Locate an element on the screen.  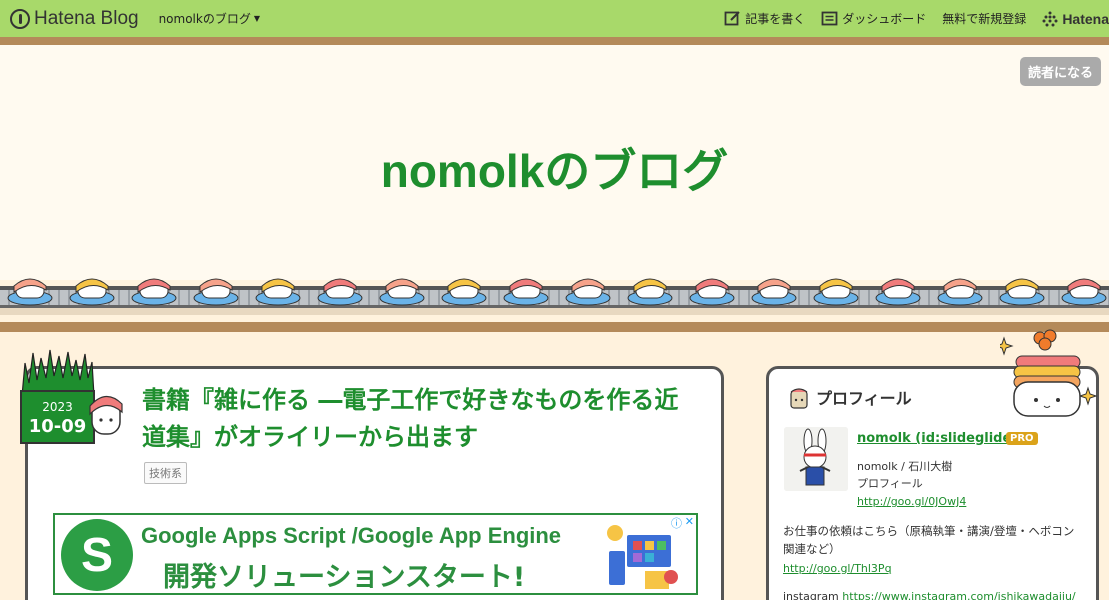
logo-text: Hatena Blog is located at coordinates (86, 18).